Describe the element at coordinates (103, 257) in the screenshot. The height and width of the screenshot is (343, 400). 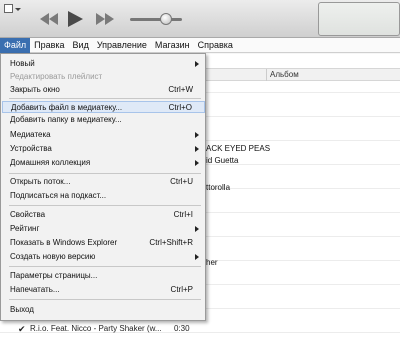
I see `menu-item-create-version: Создать новую версию` at that location.